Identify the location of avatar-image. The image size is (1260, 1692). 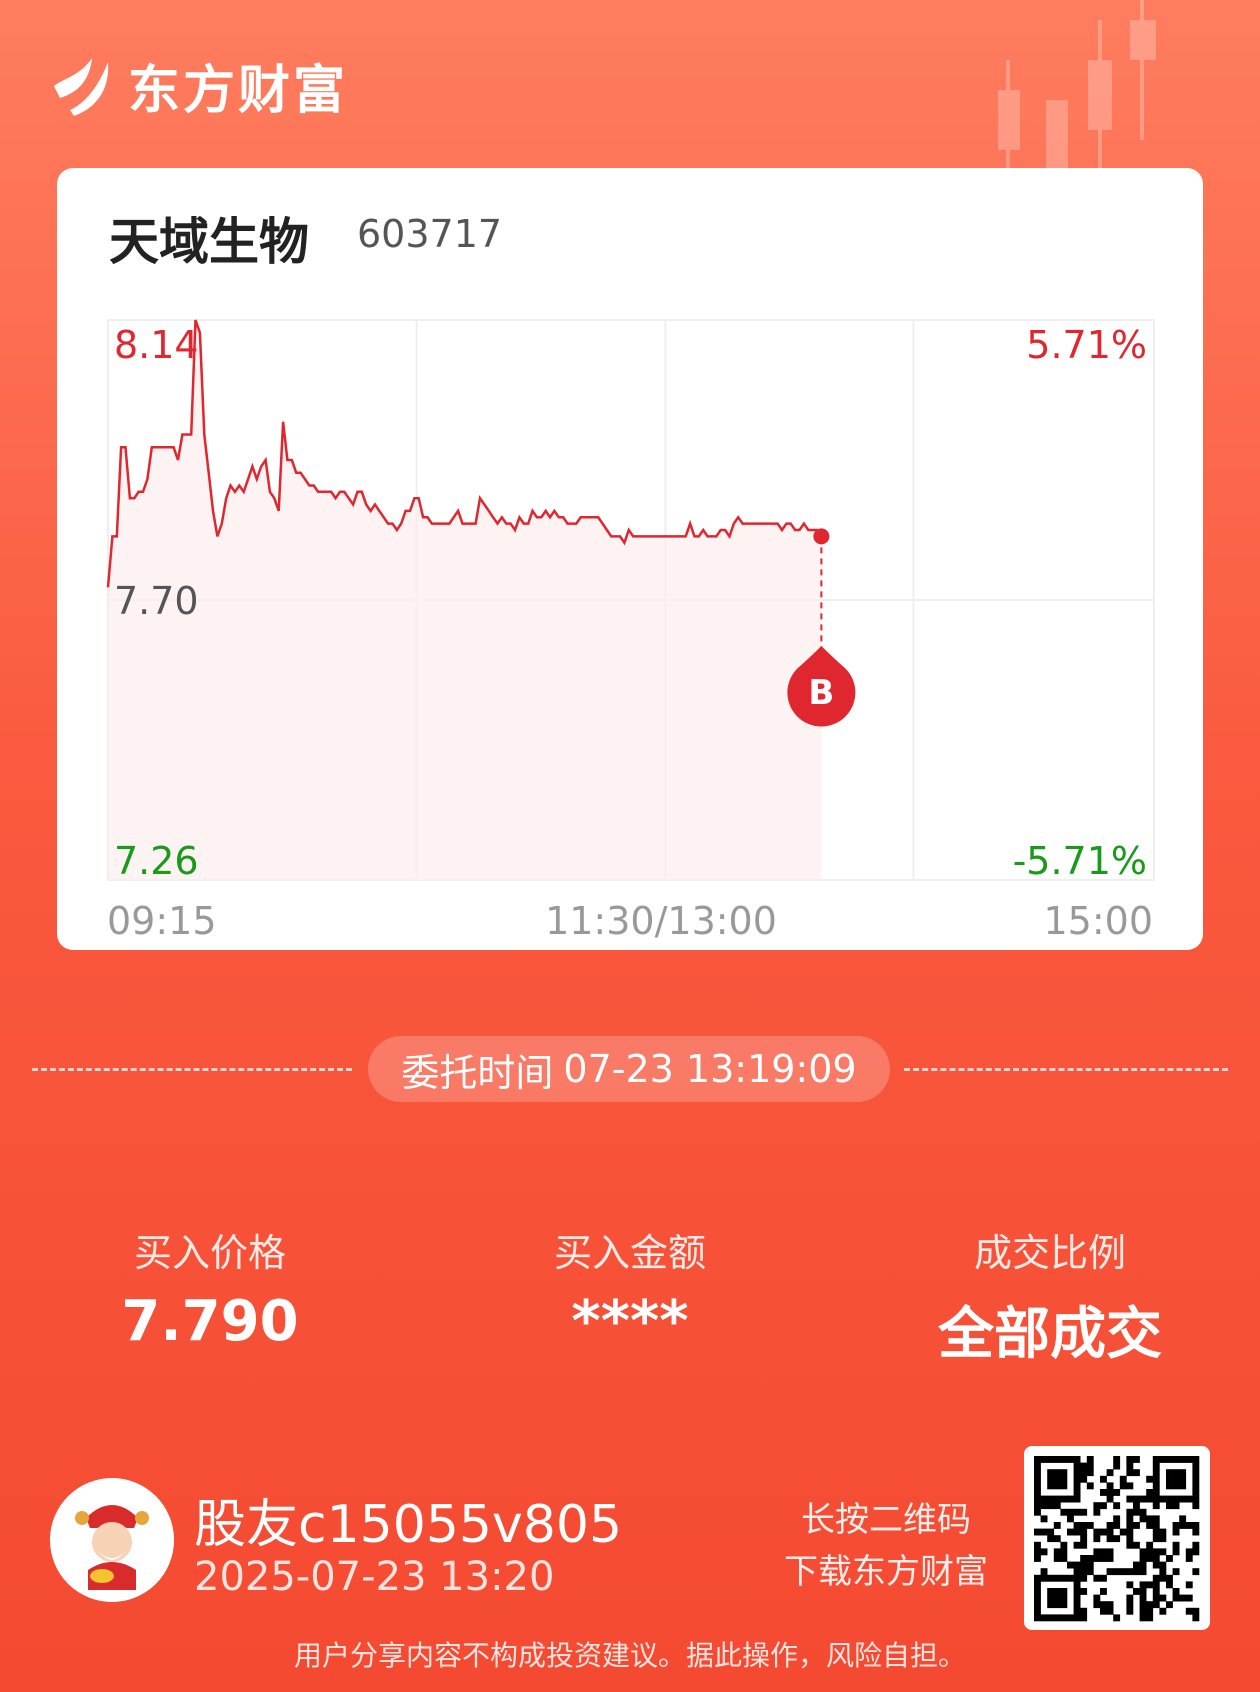
(112, 1540).